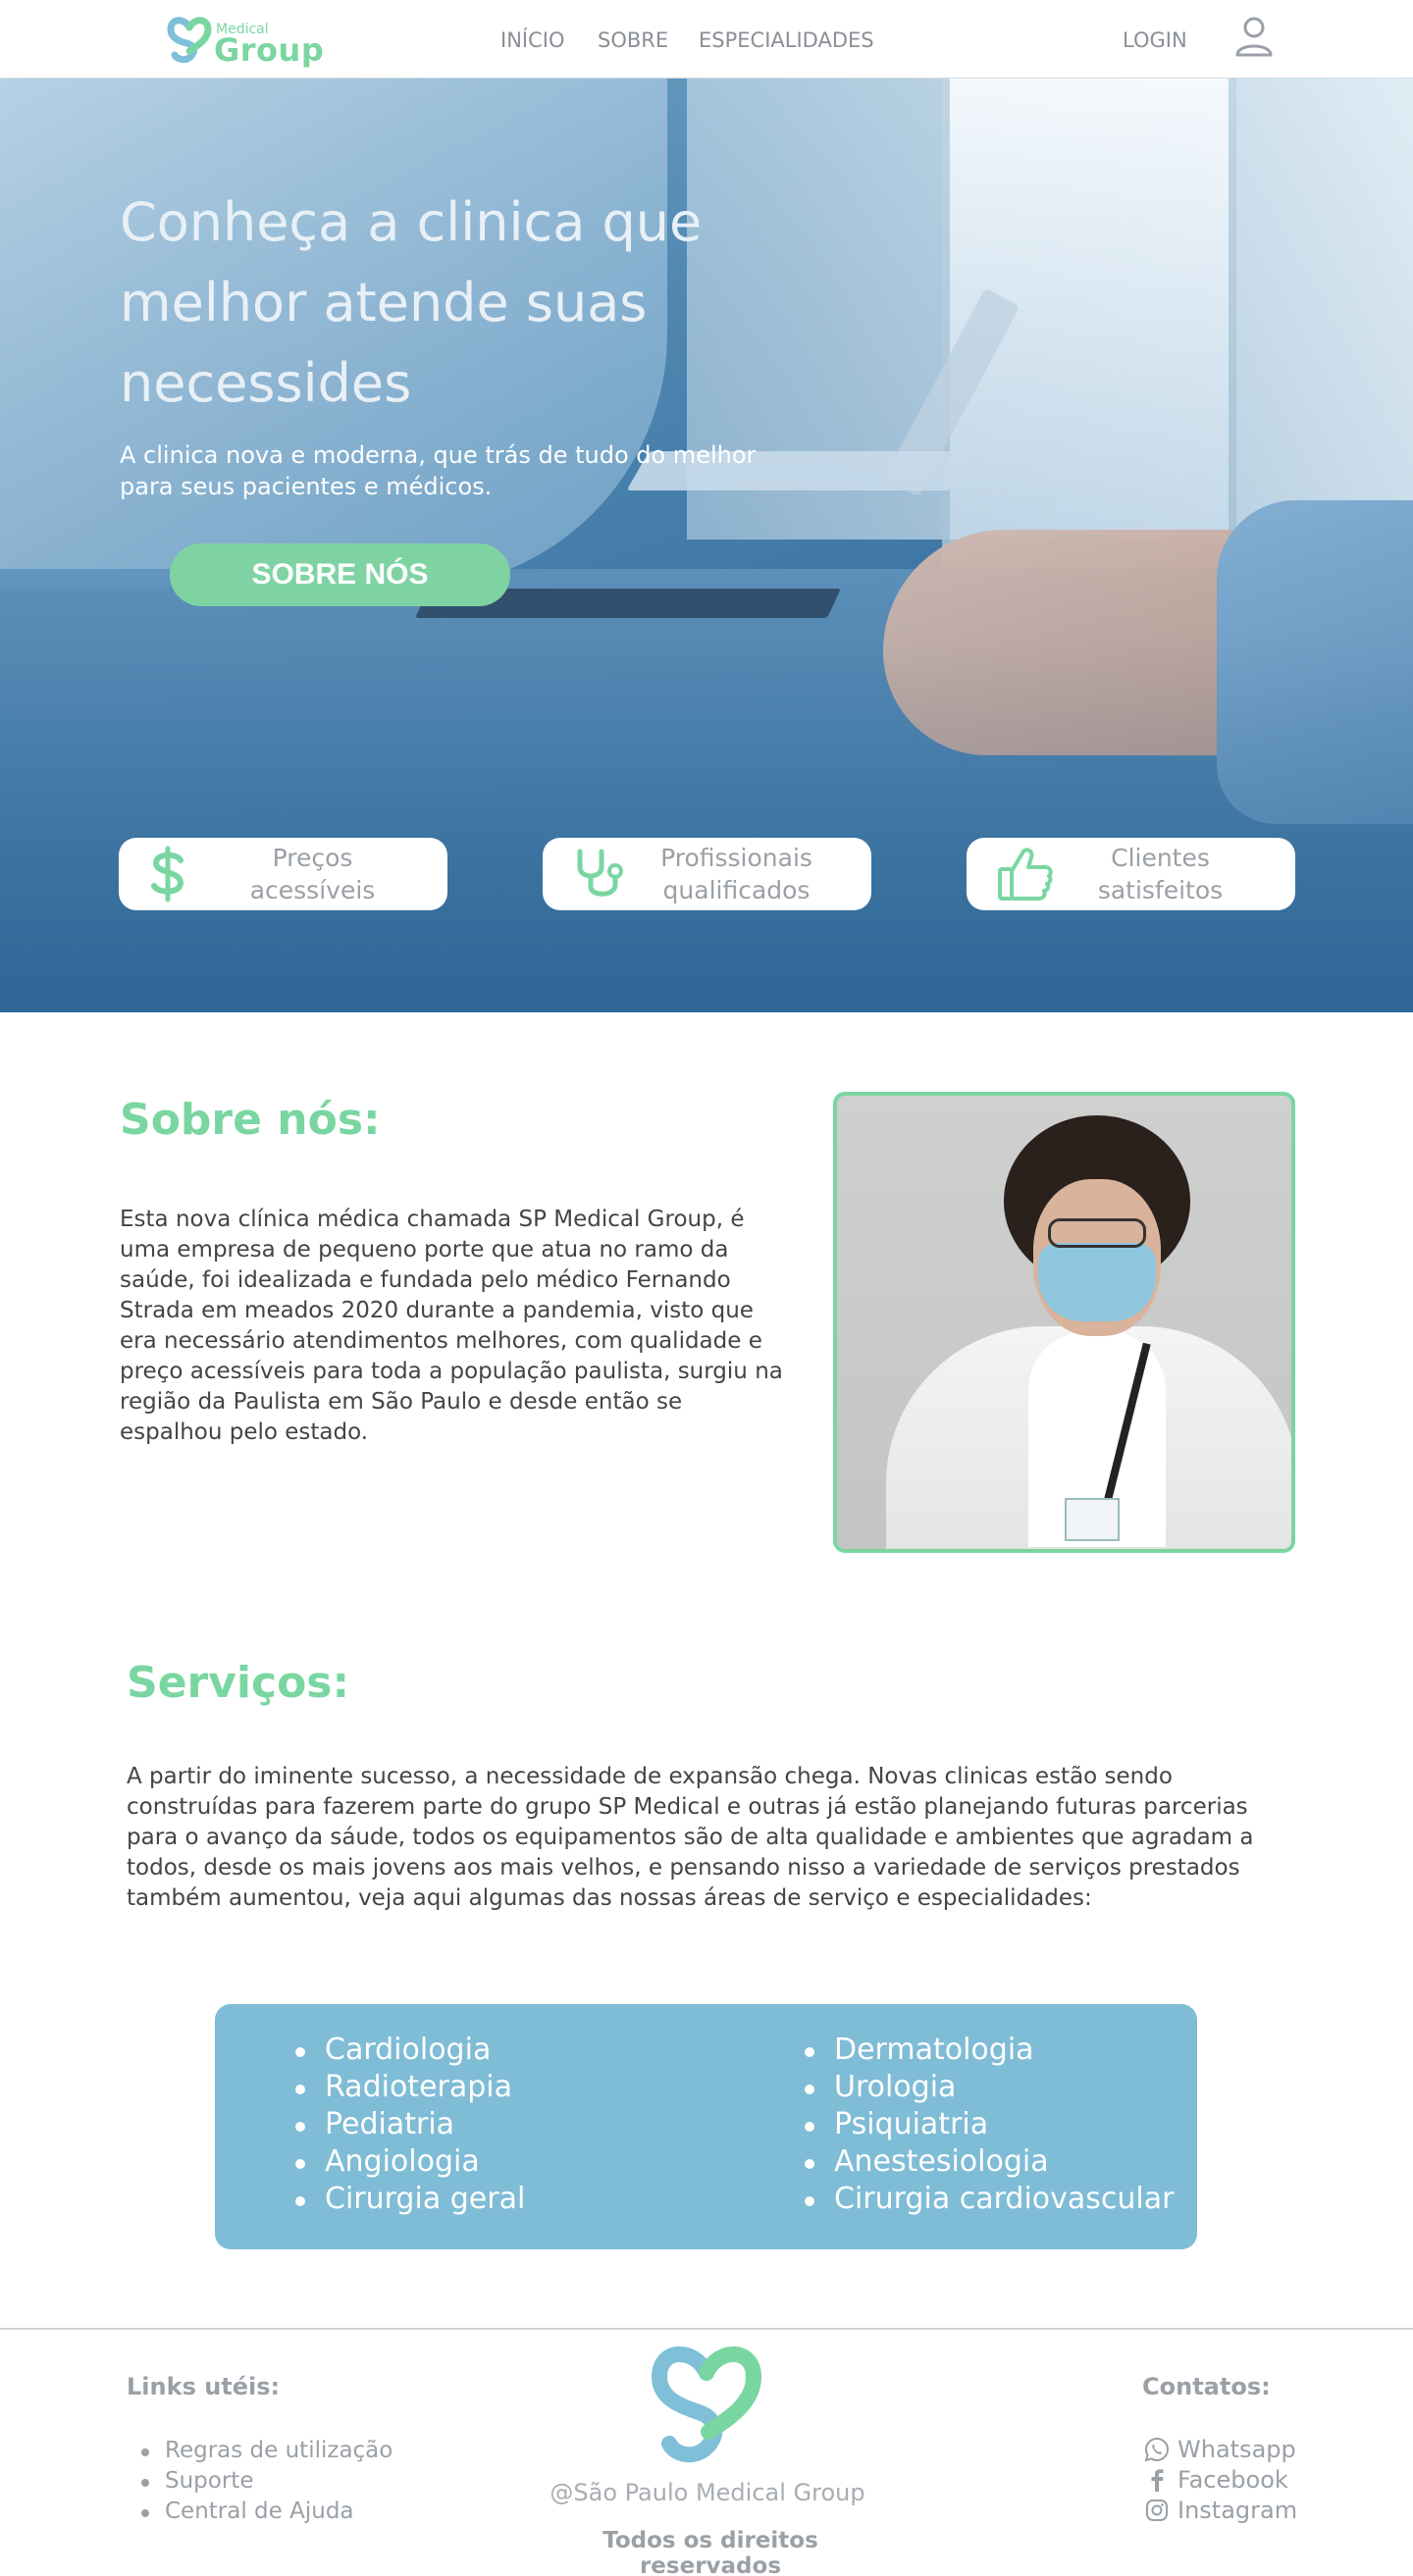 The image size is (1413, 2576). I want to click on footer-link-central: Central de Ajuda, so click(264, 2512).